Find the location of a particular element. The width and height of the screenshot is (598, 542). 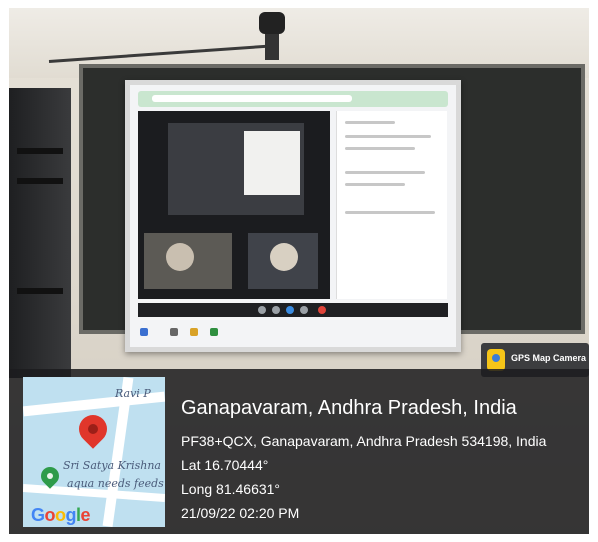

logo-letter: e is located at coordinates (85, 515).